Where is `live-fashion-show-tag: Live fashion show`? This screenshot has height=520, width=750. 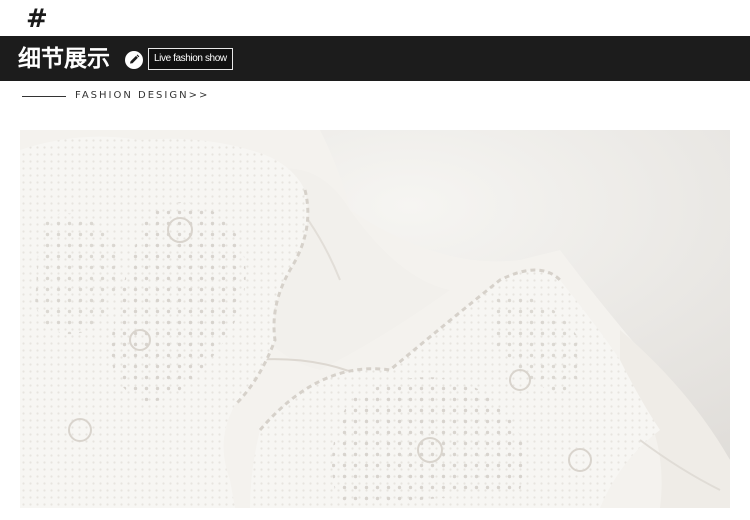
live-fashion-show-tag: Live fashion show is located at coordinates (190, 59).